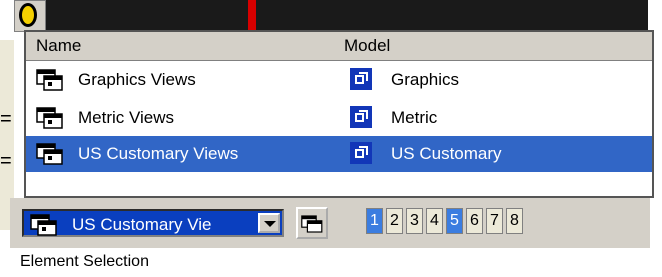  I want to click on combo-value: US Customary Vie, so click(142, 224).